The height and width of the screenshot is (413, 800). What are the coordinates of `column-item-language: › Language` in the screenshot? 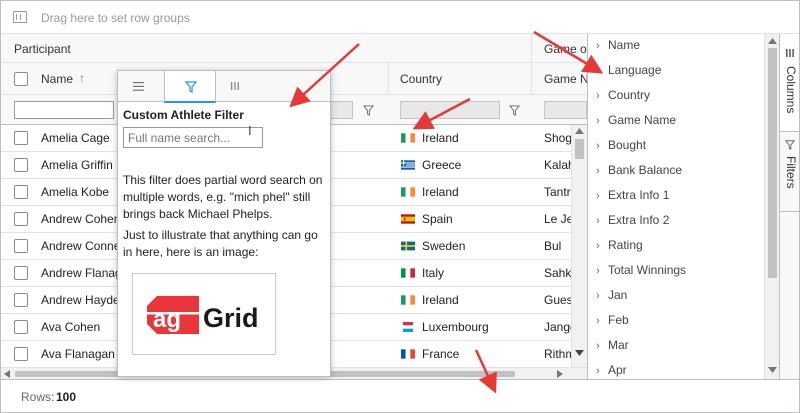 It's located at (628, 73).